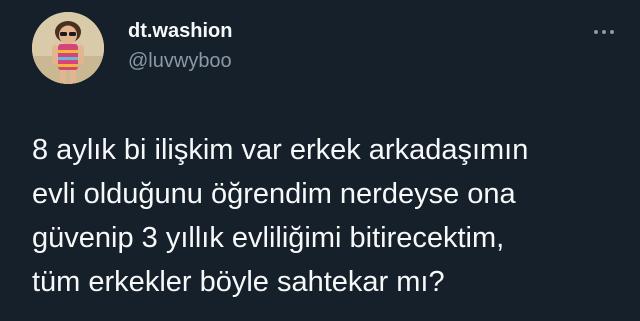 The width and height of the screenshot is (640, 321). I want to click on more-options-button, so click(609, 32).